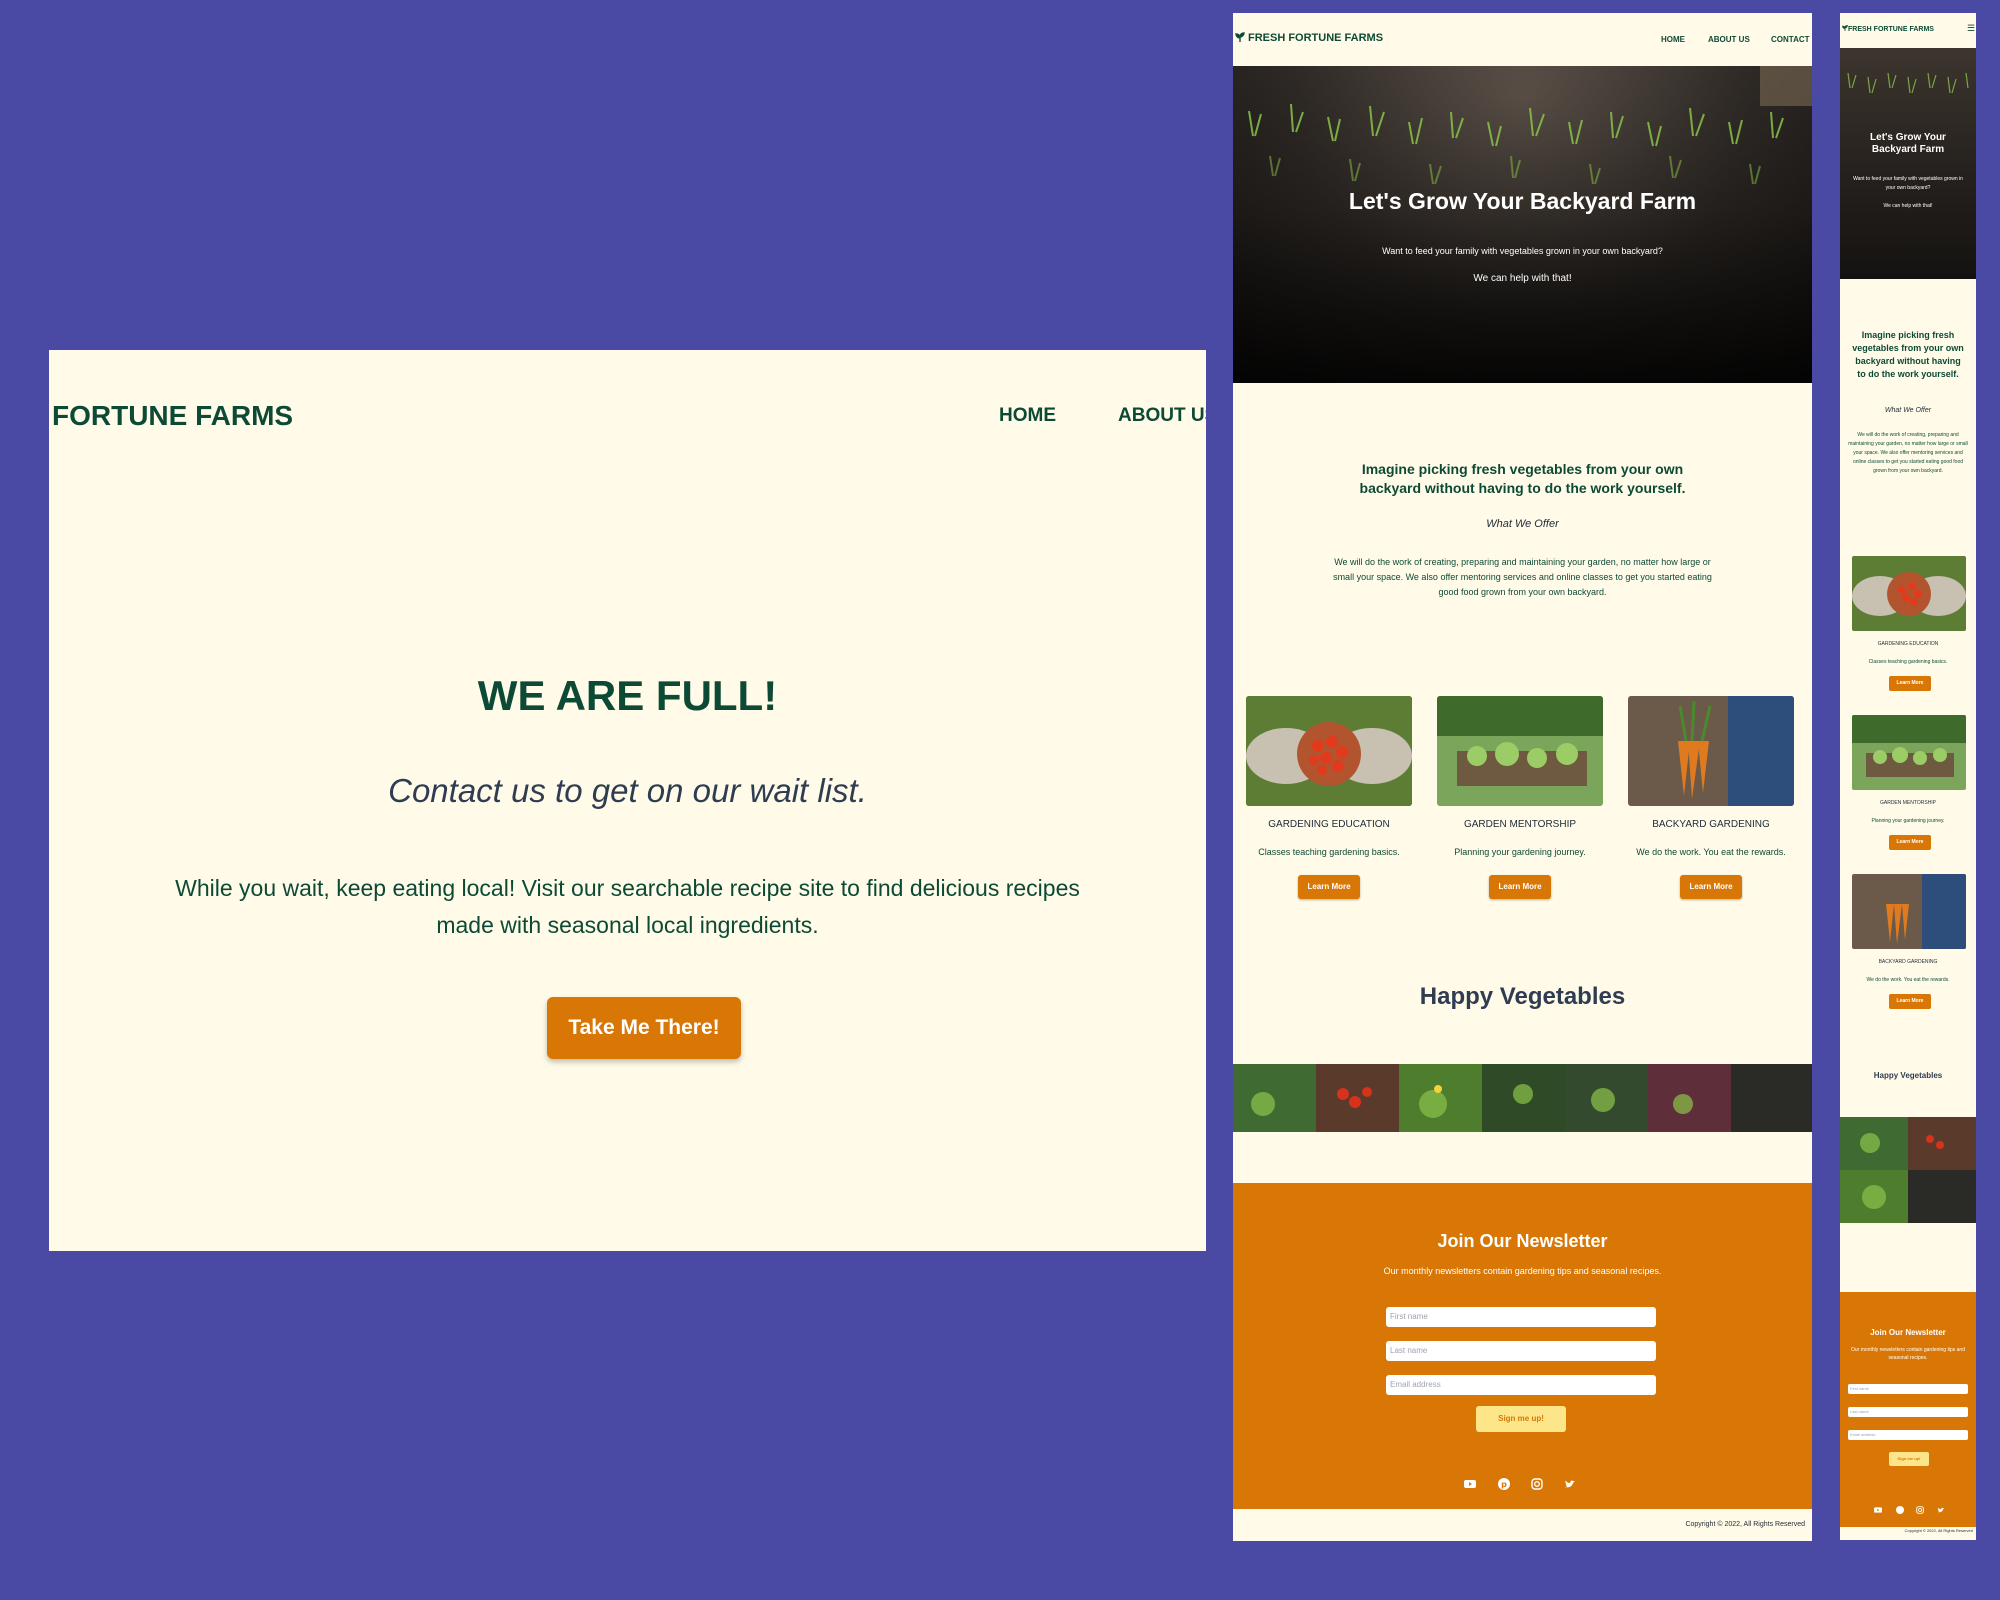  Describe the element at coordinates (1240, 37) in the screenshot. I see `sprout-icon` at that location.